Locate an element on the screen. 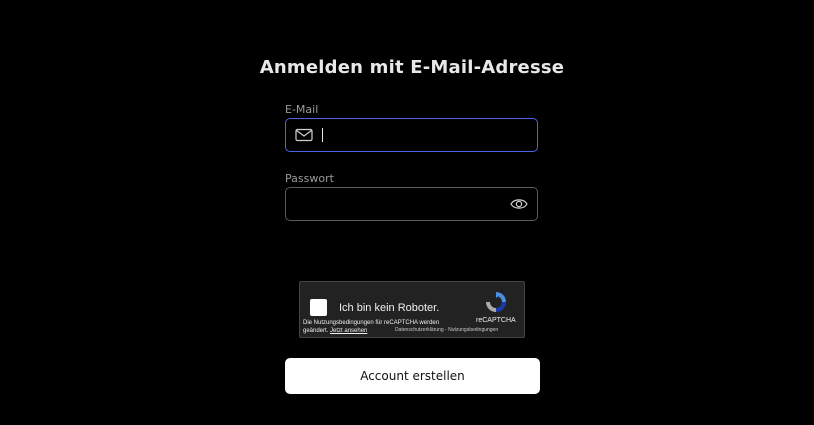 This screenshot has height=425, width=814. password-label: Passwort is located at coordinates (309, 178).